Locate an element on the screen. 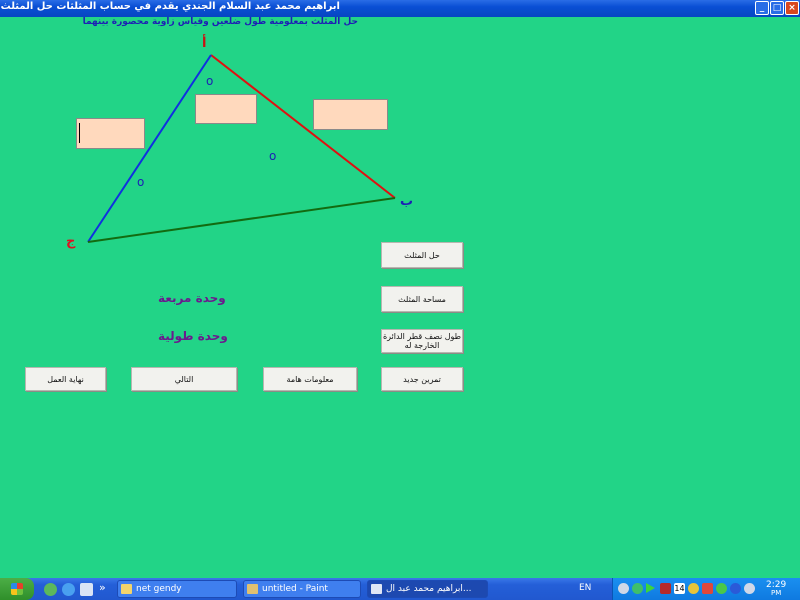 Image resolution: width=800 pixels, height=600 pixels. clock-ampm: PM is located at coordinates (776, 593).